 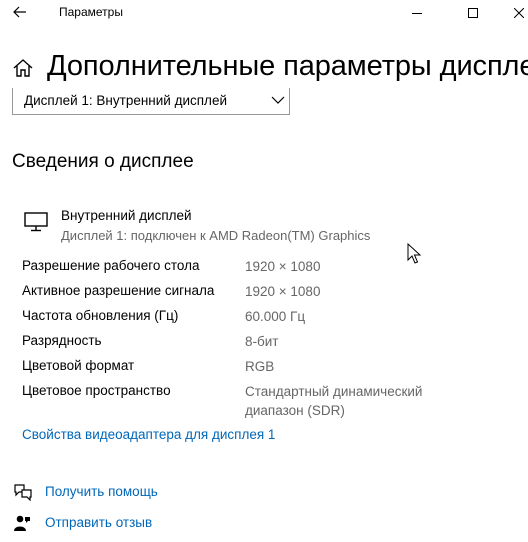 I want to click on minimize-icon, so click(x=417, y=13).